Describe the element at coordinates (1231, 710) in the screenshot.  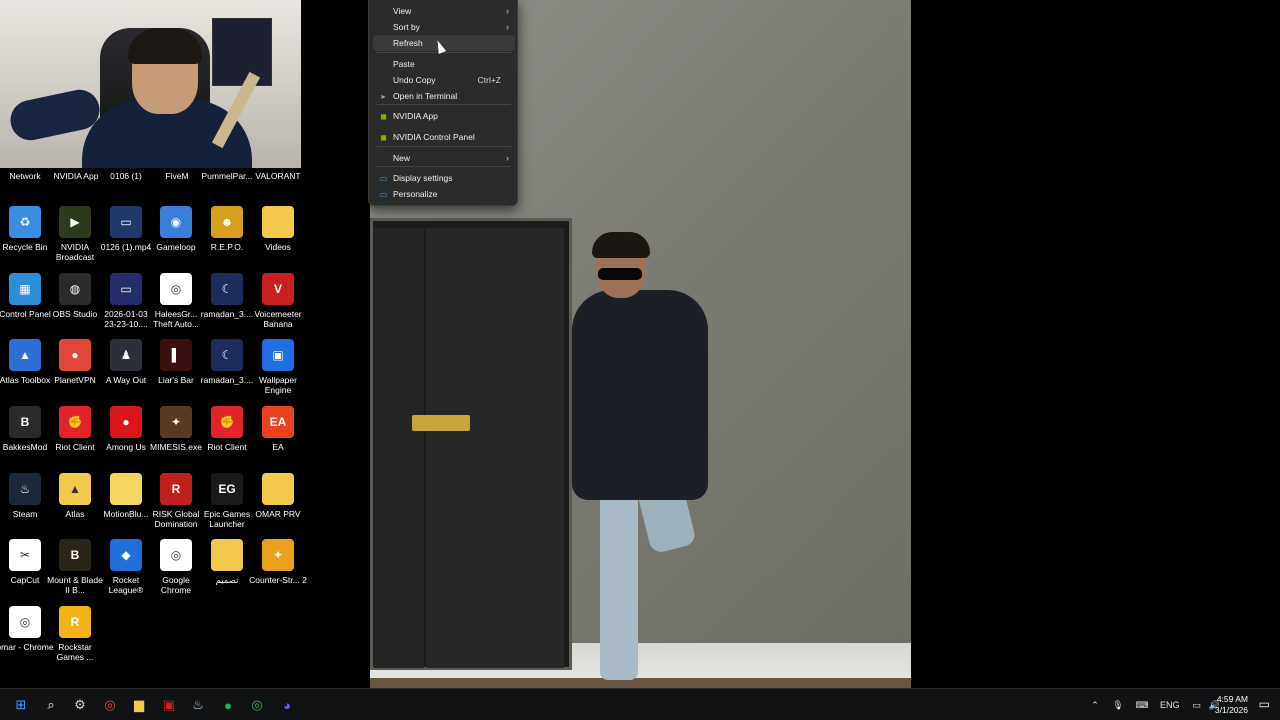
I see `clock-date: 3/1/2026` at that location.